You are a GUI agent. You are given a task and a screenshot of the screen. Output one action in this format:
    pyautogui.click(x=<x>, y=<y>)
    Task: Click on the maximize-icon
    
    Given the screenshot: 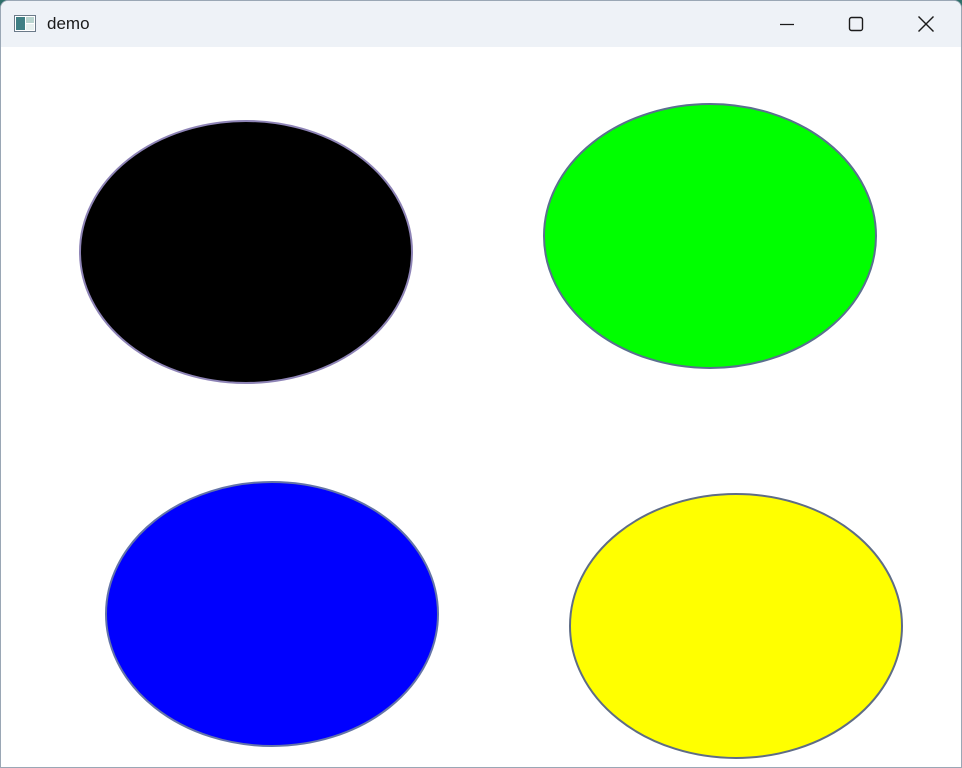 What is the action you would take?
    pyautogui.click(x=856, y=24)
    